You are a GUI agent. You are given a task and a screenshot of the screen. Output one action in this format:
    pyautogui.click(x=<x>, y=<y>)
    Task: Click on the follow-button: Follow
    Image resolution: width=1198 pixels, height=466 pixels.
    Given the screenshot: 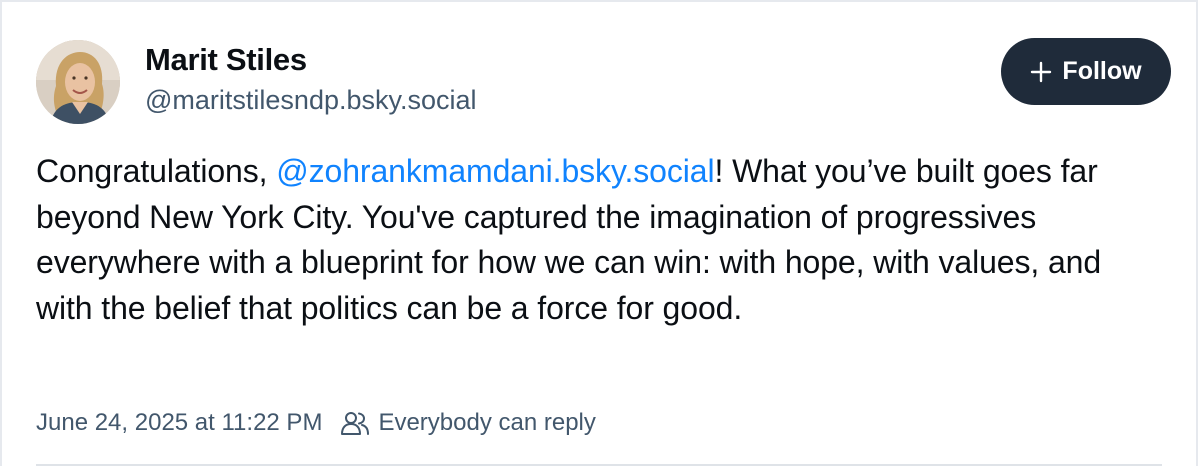 What is the action you would take?
    pyautogui.click(x=1086, y=71)
    